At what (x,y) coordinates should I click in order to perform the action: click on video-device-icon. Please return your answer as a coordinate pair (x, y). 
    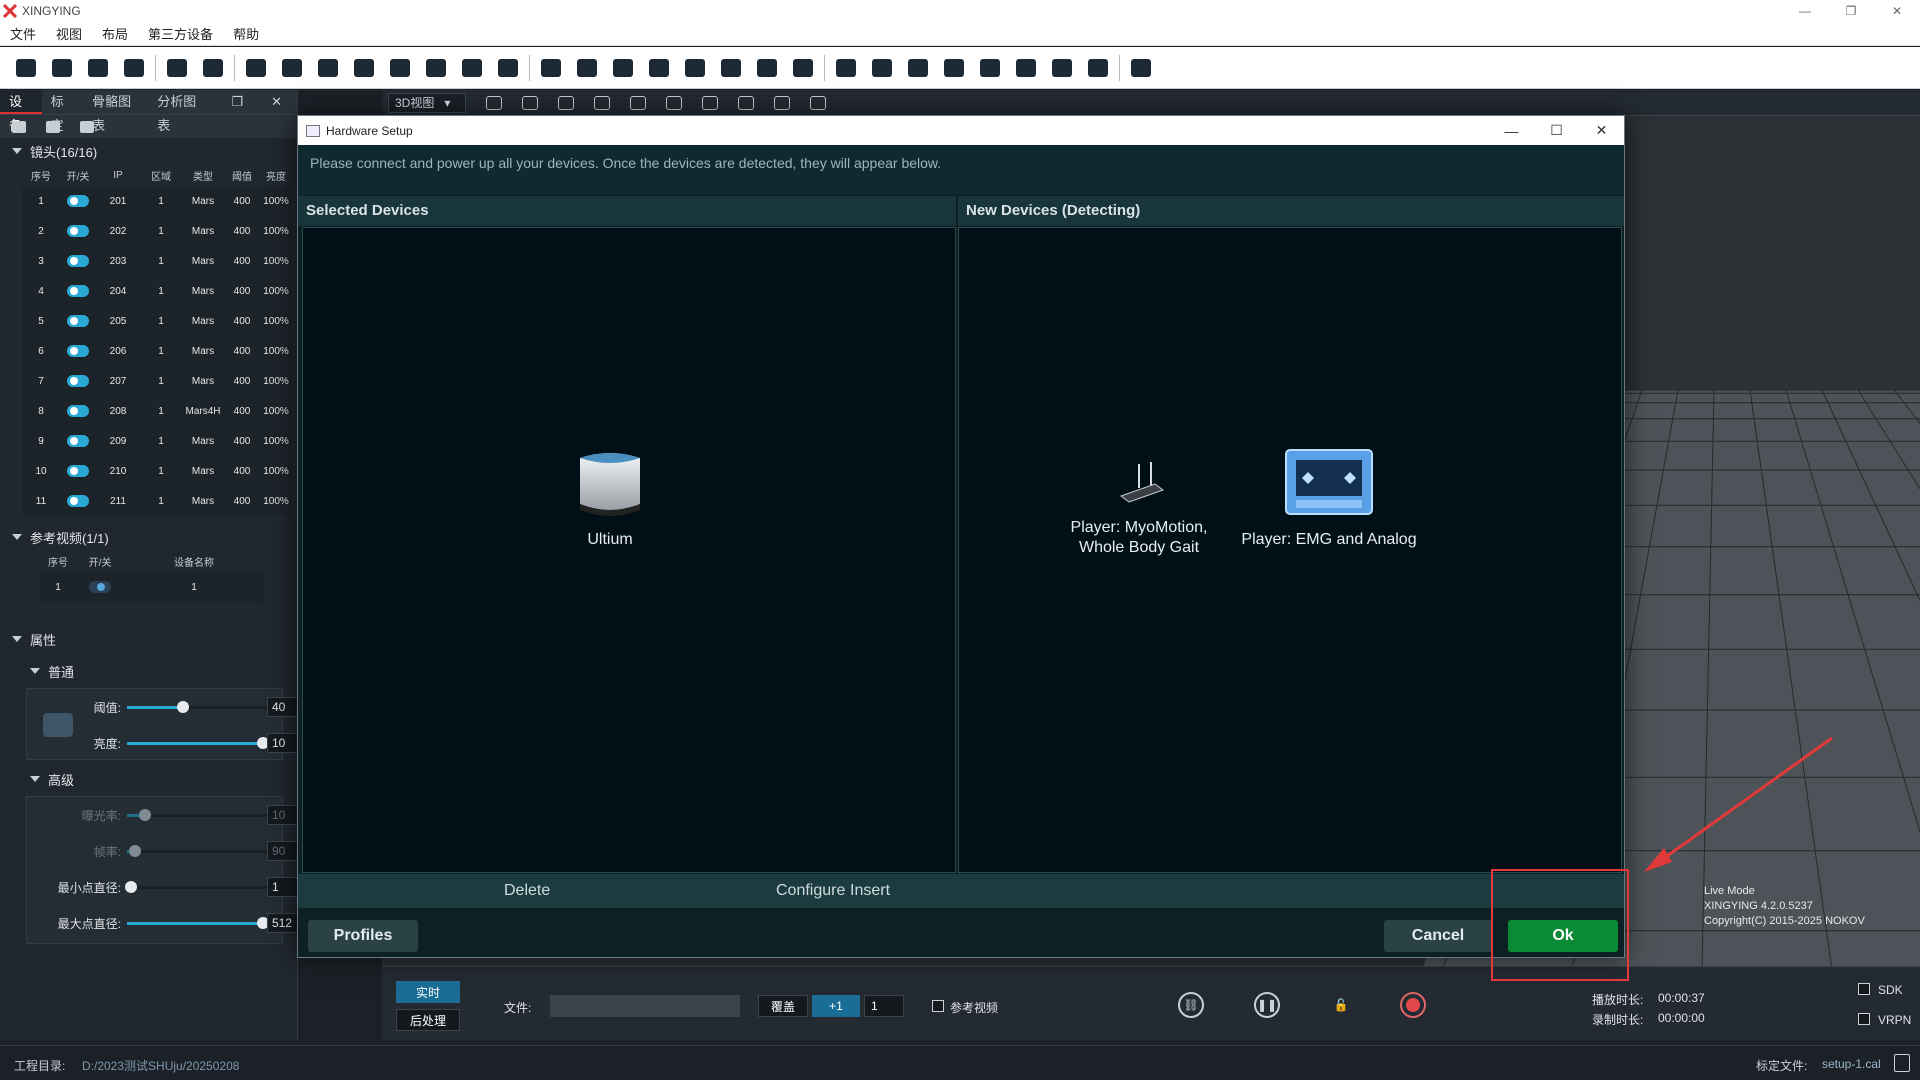
    Looking at the image, I should click on (53, 126).